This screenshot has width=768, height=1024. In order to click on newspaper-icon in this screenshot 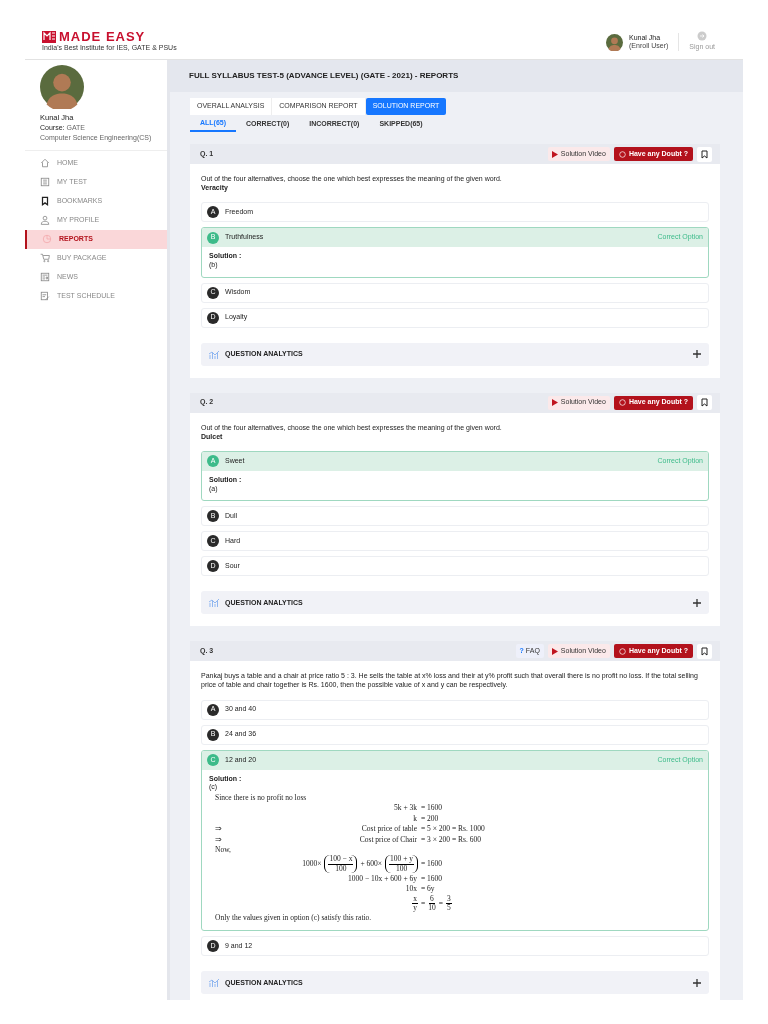, I will do `click(45, 277)`.